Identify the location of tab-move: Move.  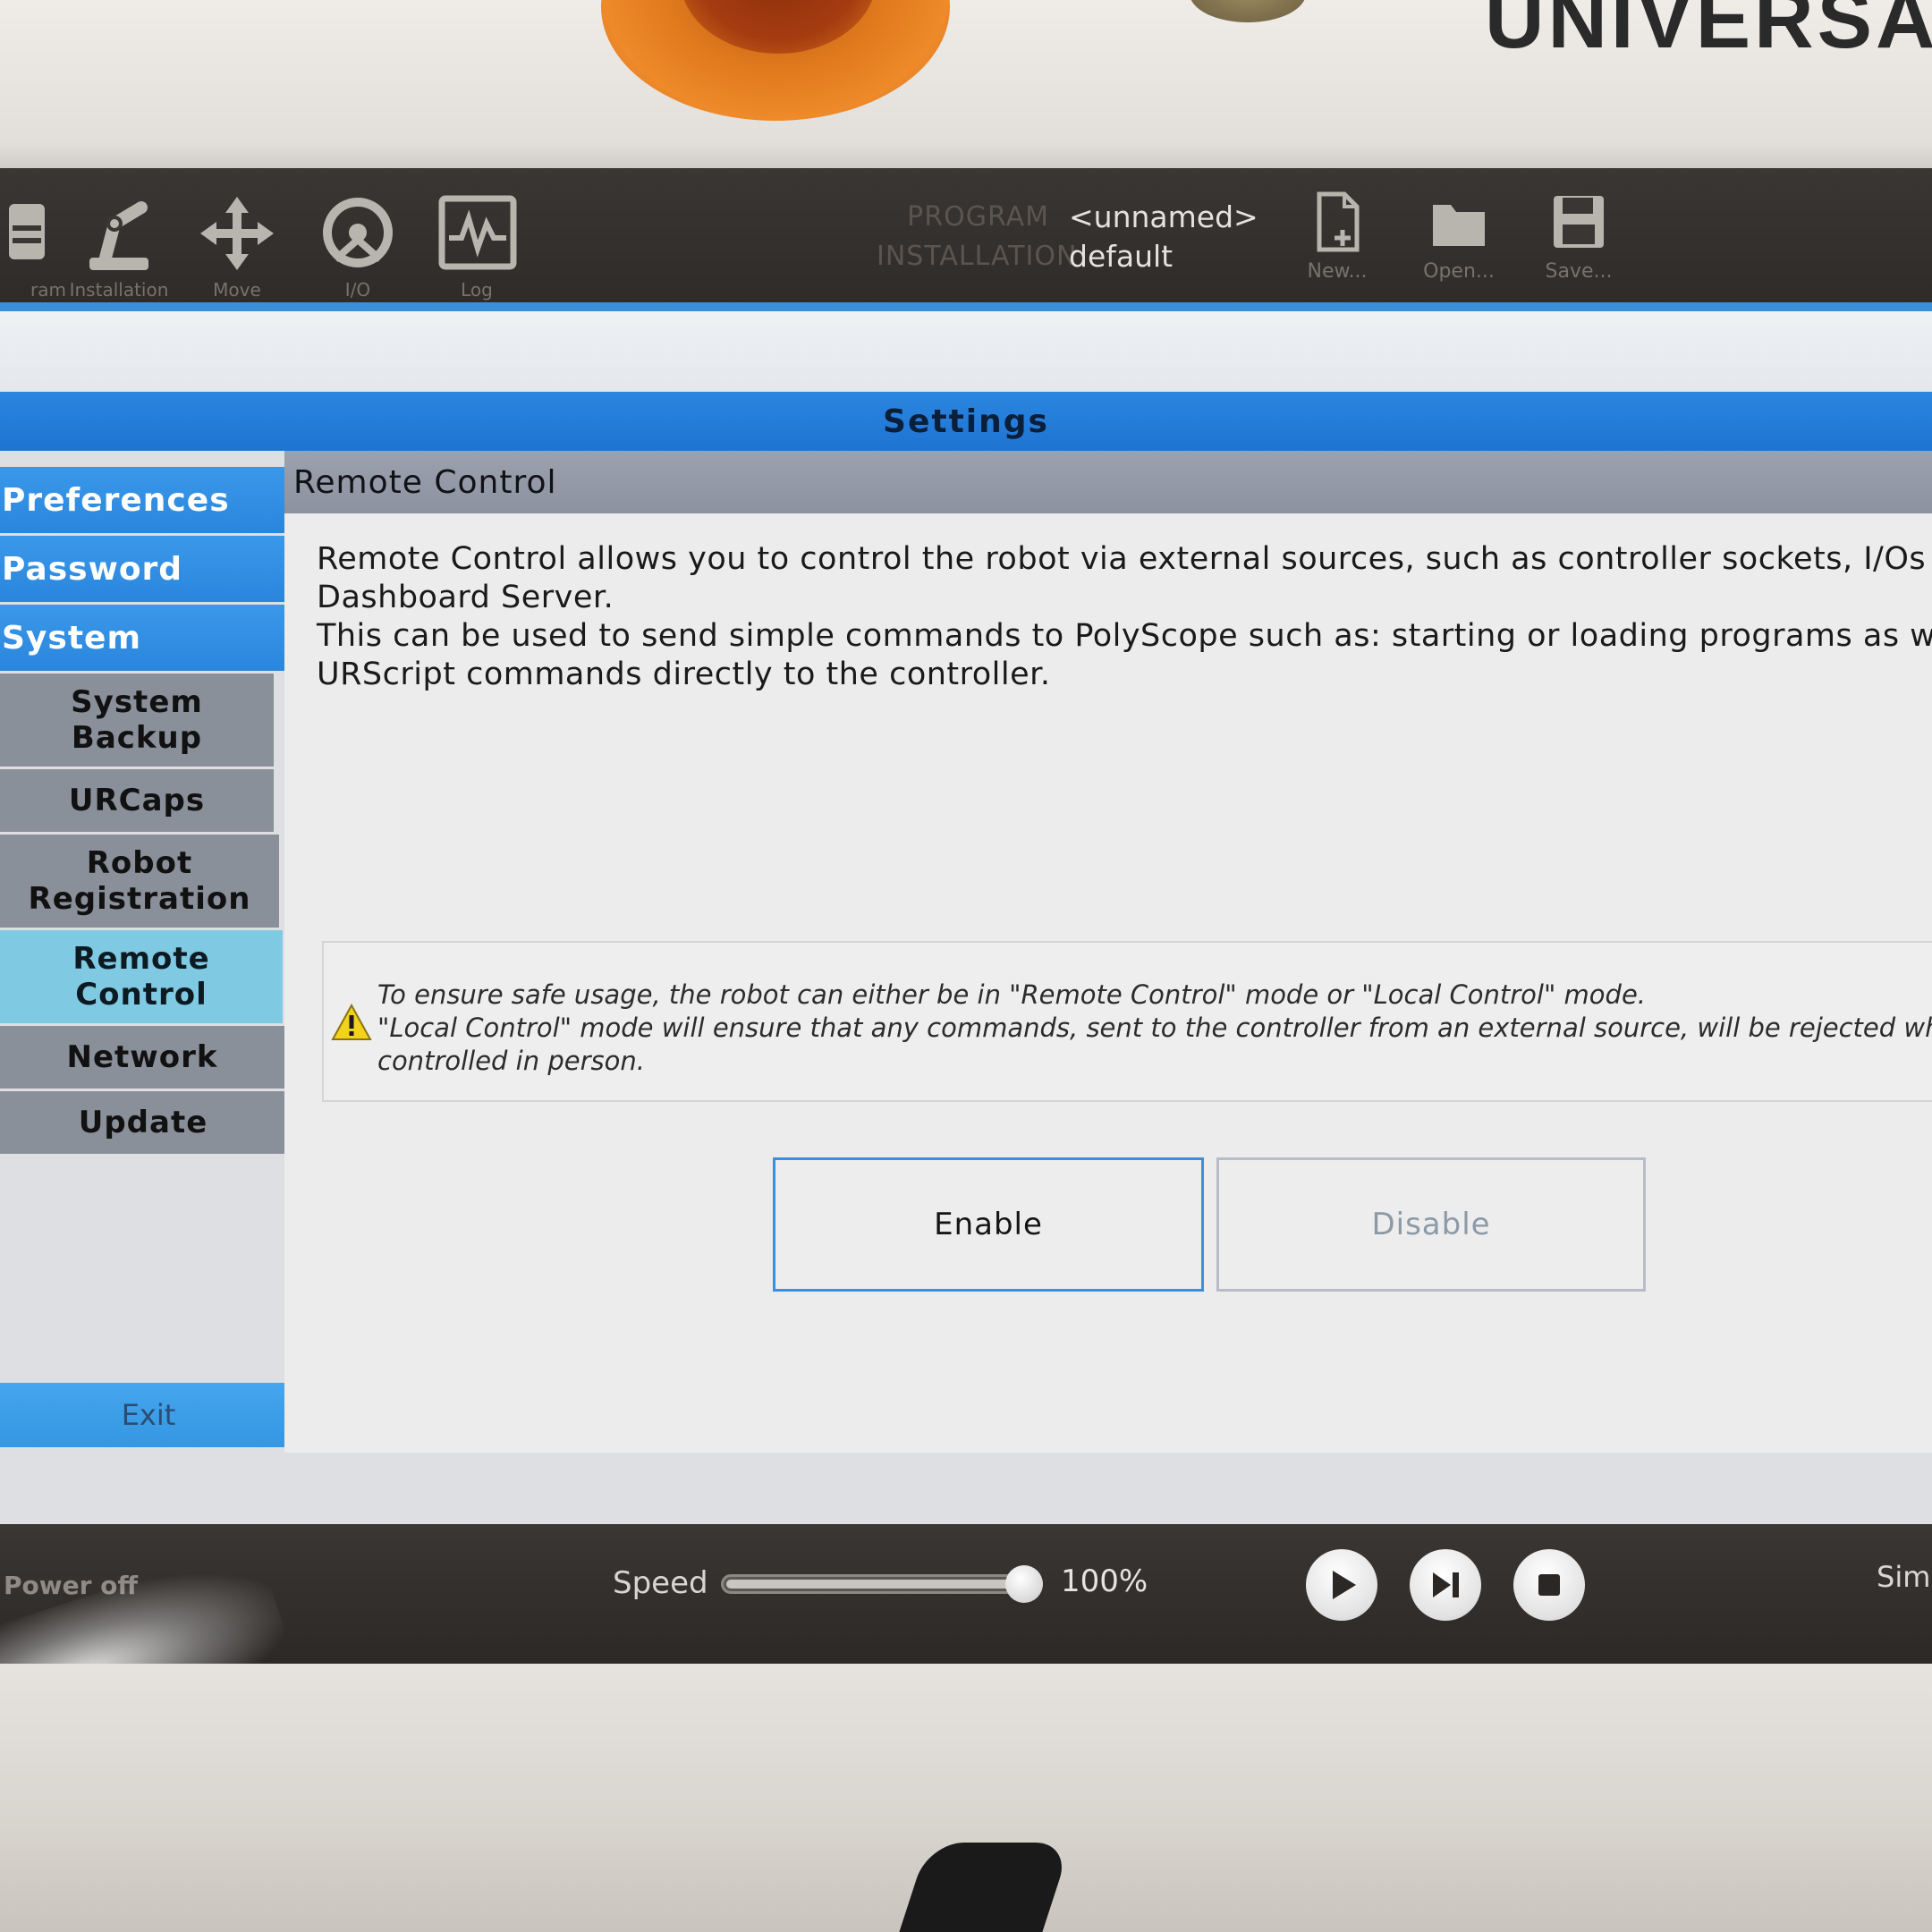
(237, 244).